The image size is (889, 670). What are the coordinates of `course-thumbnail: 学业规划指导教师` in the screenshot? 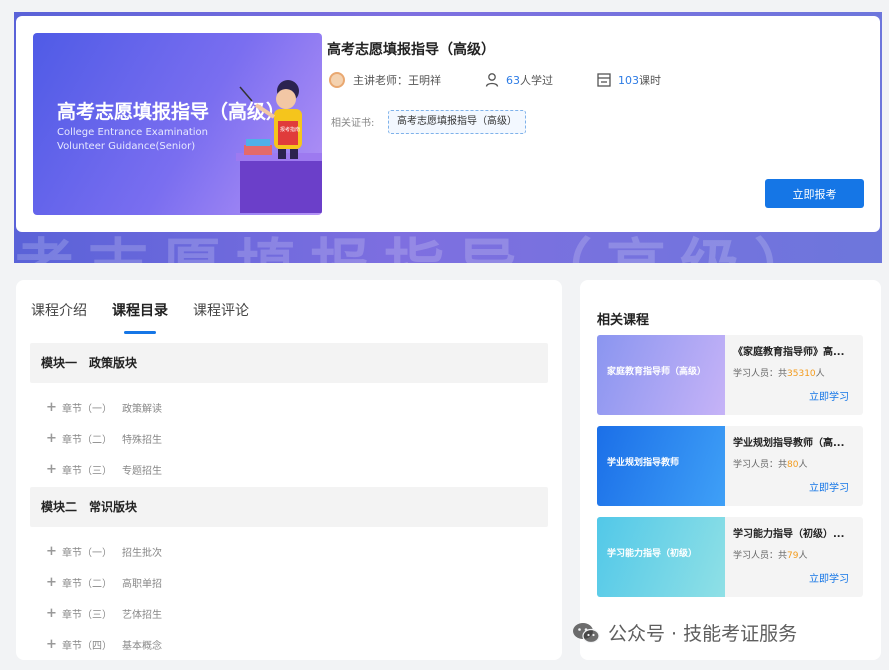 It's located at (661, 466).